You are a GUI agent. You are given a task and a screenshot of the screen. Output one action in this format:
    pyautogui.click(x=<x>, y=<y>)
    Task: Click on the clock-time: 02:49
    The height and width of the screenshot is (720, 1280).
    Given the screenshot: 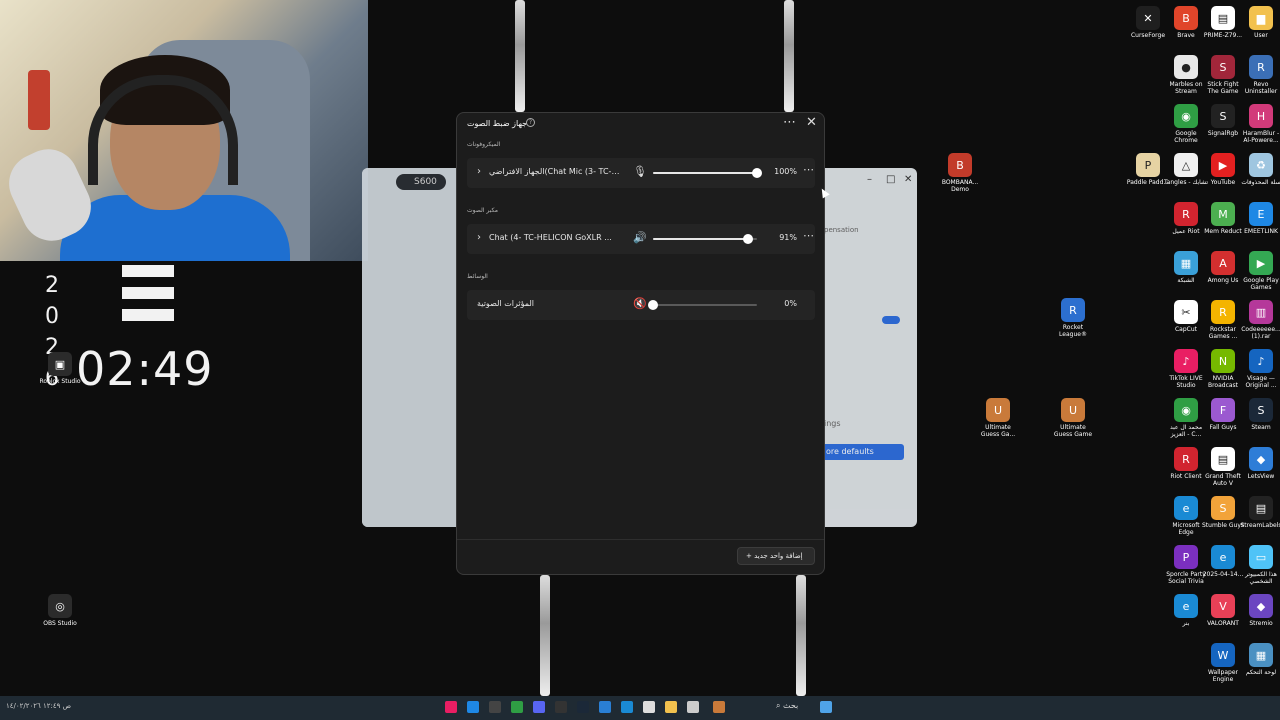 What is the action you would take?
    pyautogui.click(x=145, y=369)
    